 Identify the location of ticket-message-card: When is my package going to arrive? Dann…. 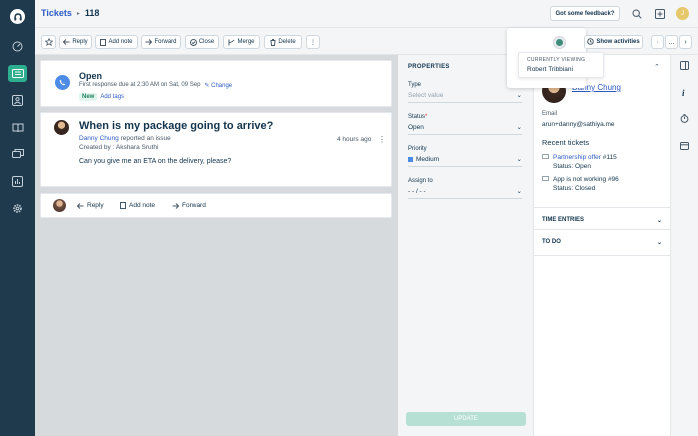
(216, 149).